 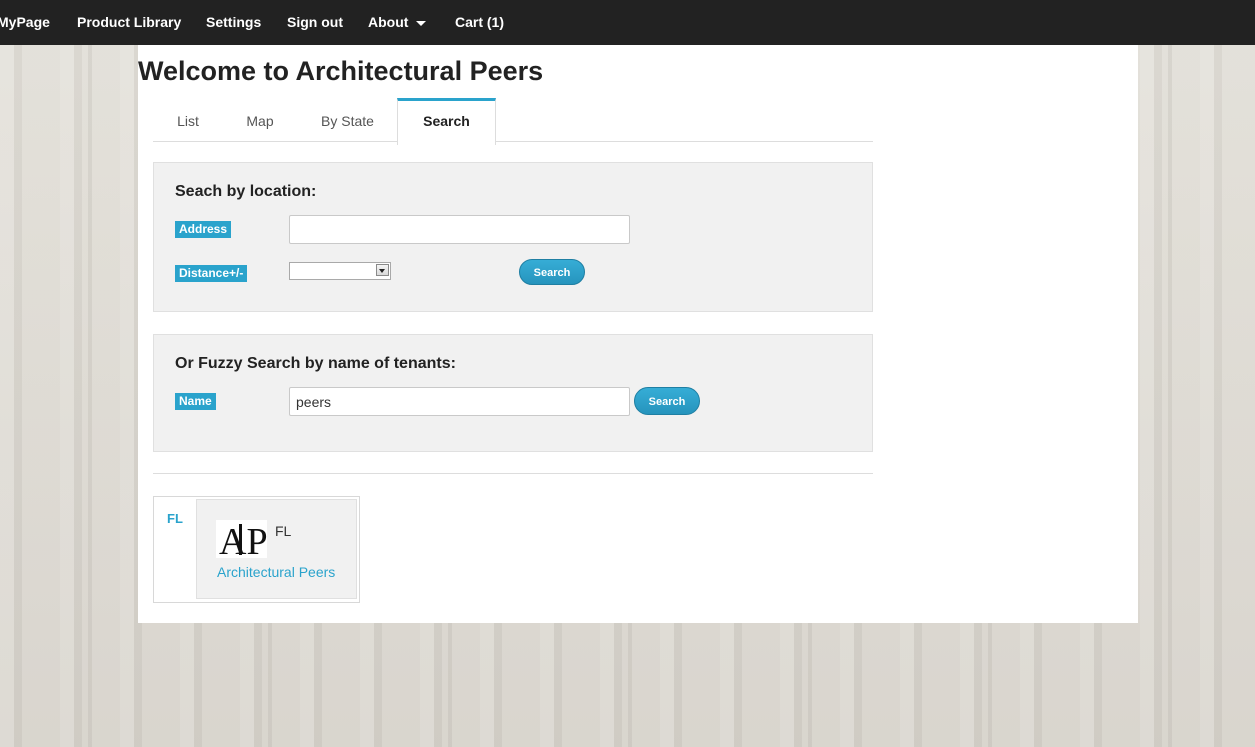 What do you see at coordinates (175, 518) in the screenshot?
I see `result-group-state: FL` at bounding box center [175, 518].